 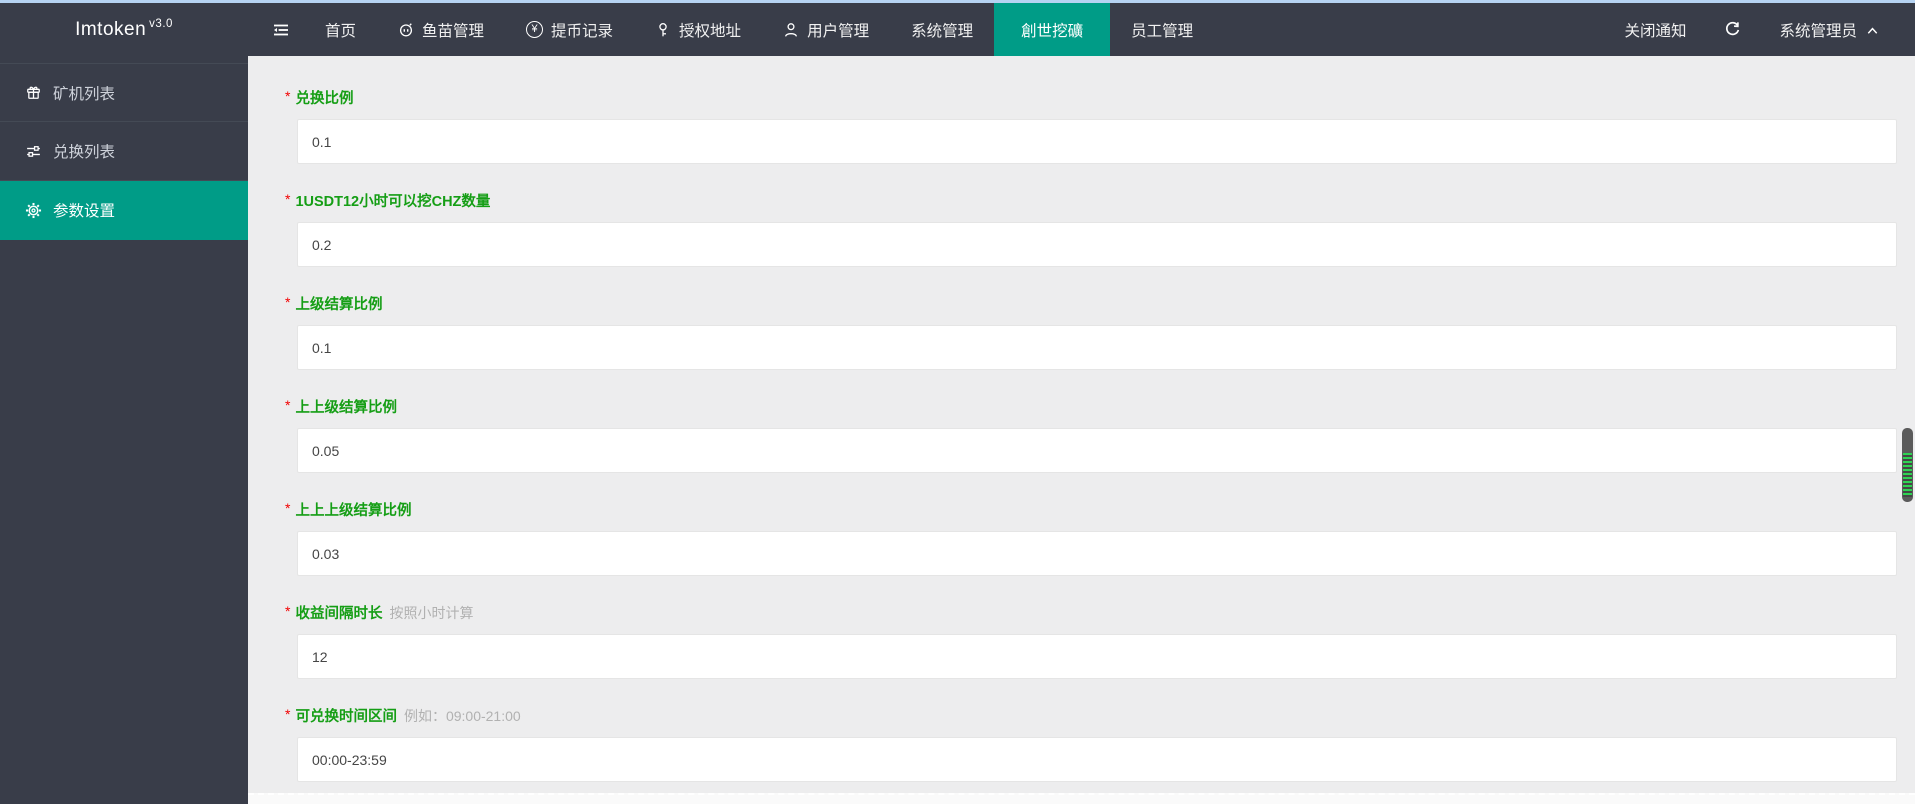 What do you see at coordinates (124, 430) in the screenshot?
I see `sidebar: 矿机列表 兑换列表 参数设置` at bounding box center [124, 430].